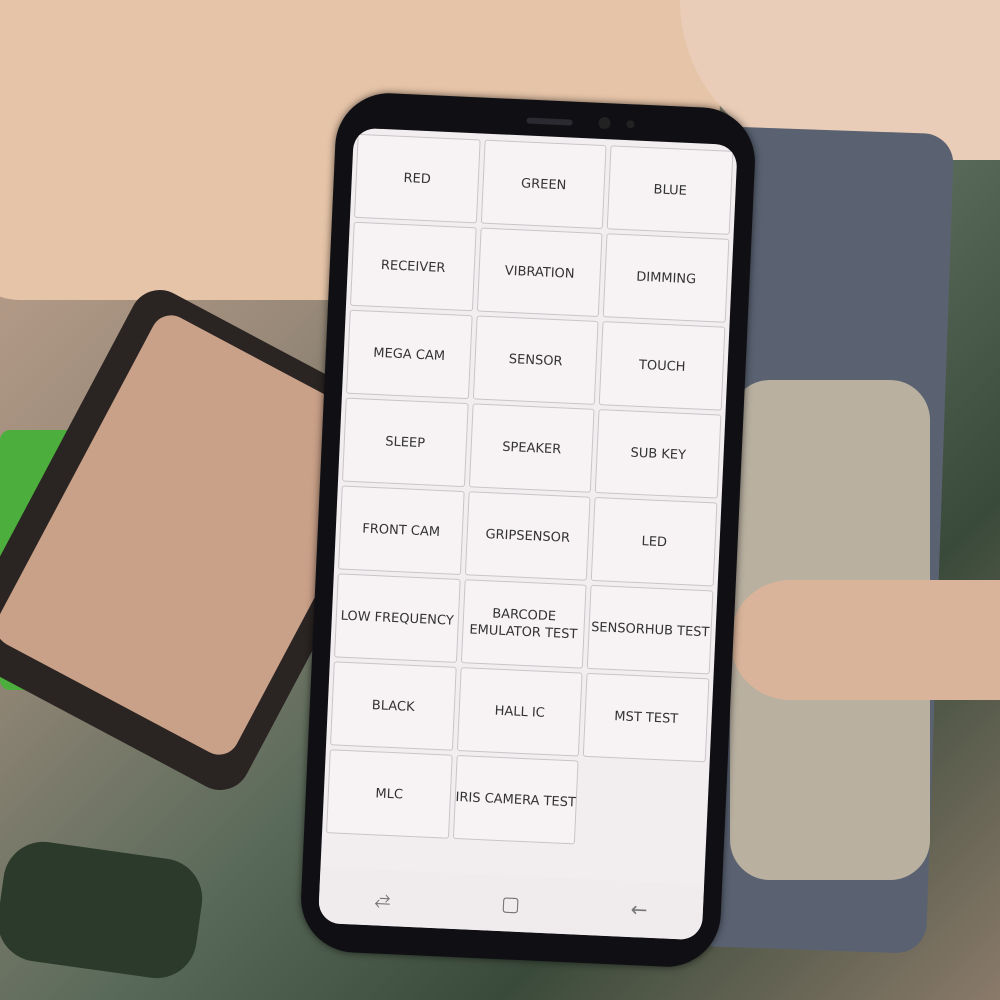 This screenshot has height=1000, width=1000. Describe the element at coordinates (630, 124) in the screenshot. I see `sensor` at that location.